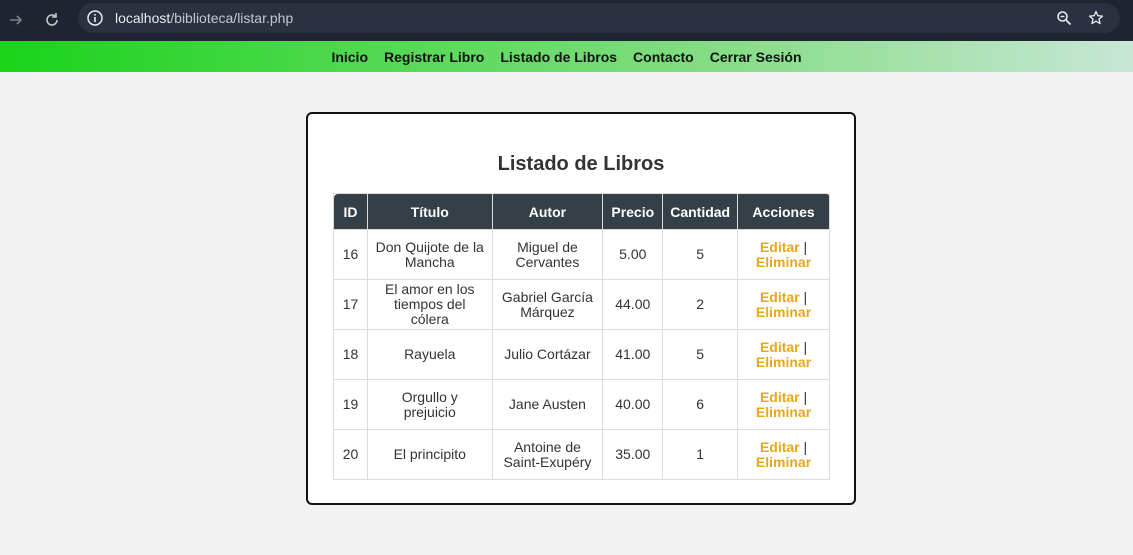 This screenshot has width=1133, height=555. I want to click on cell-titulo: Don Quijote de la Mancha, so click(429, 254).